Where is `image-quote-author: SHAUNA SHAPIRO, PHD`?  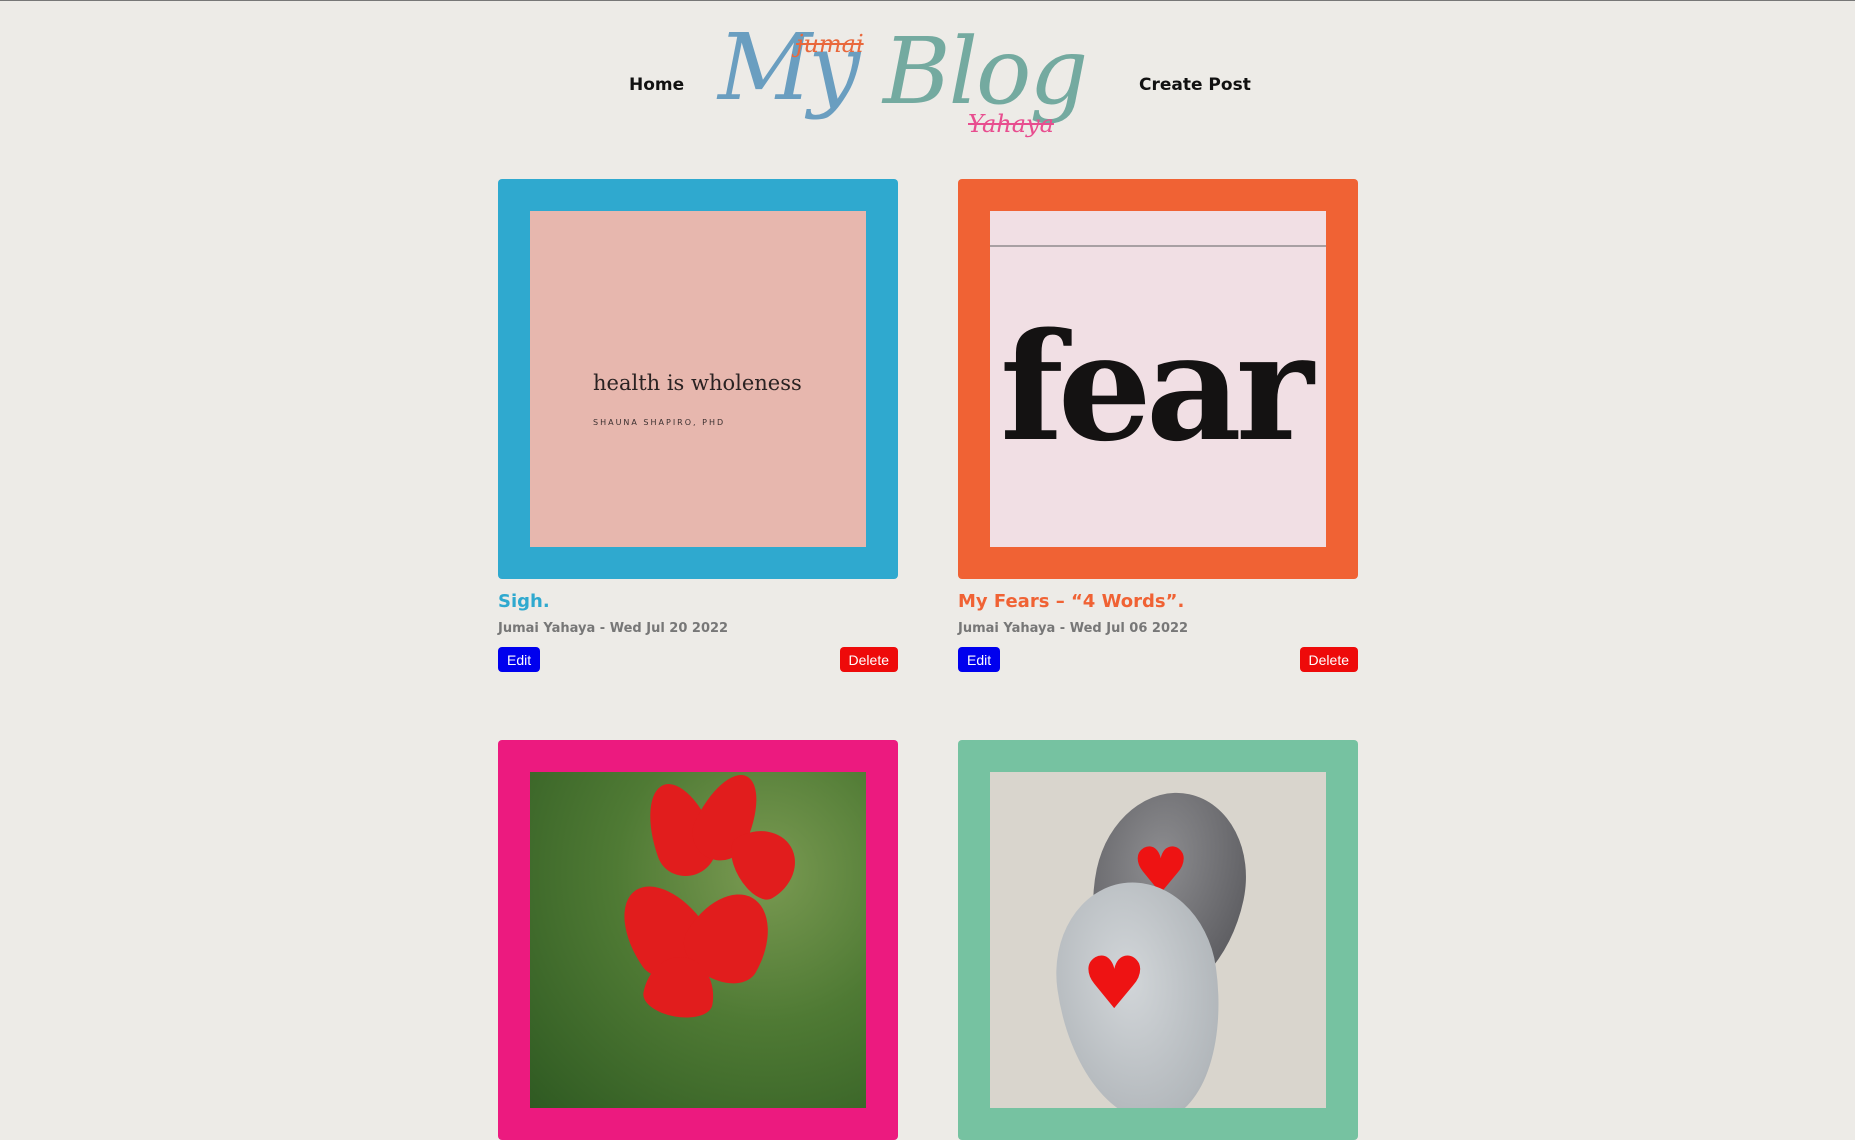 image-quote-author: SHAUNA SHAPIRO, PHD is located at coordinates (659, 422).